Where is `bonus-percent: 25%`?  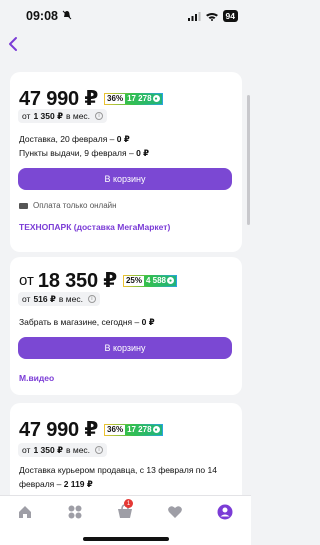 bonus-percent: 25% is located at coordinates (133, 280).